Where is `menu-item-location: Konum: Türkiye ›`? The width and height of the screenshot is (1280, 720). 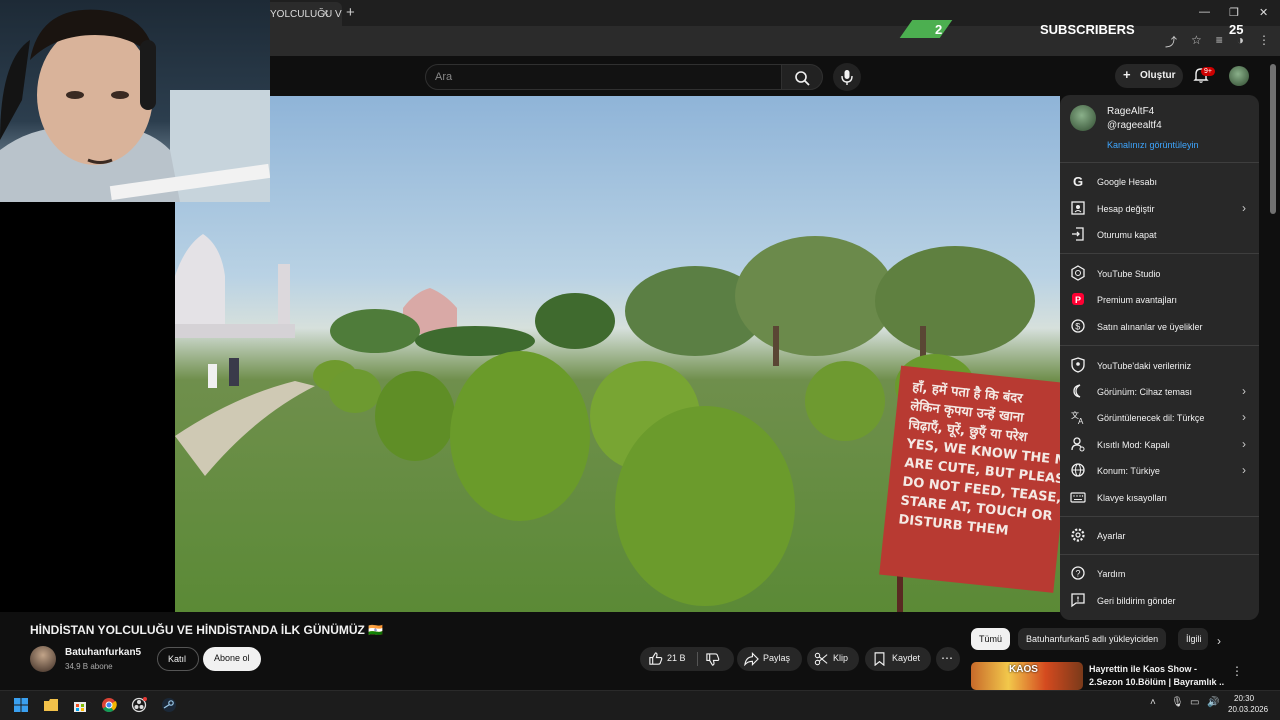
menu-item-location: Konum: Türkiye › is located at coordinates (1161, 472).